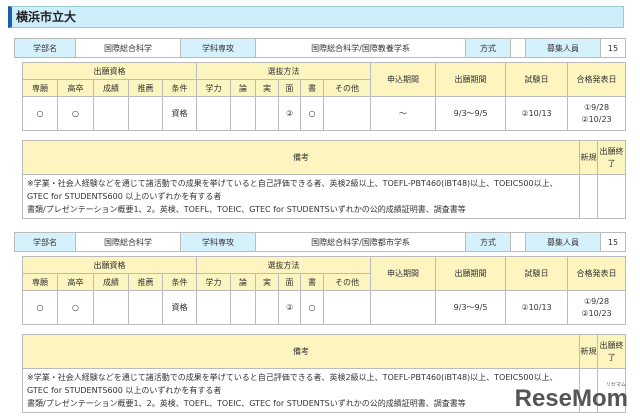 This screenshot has width=640, height=419. Describe the element at coordinates (611, 196) in the screenshot. I see `closed-cell` at that location.